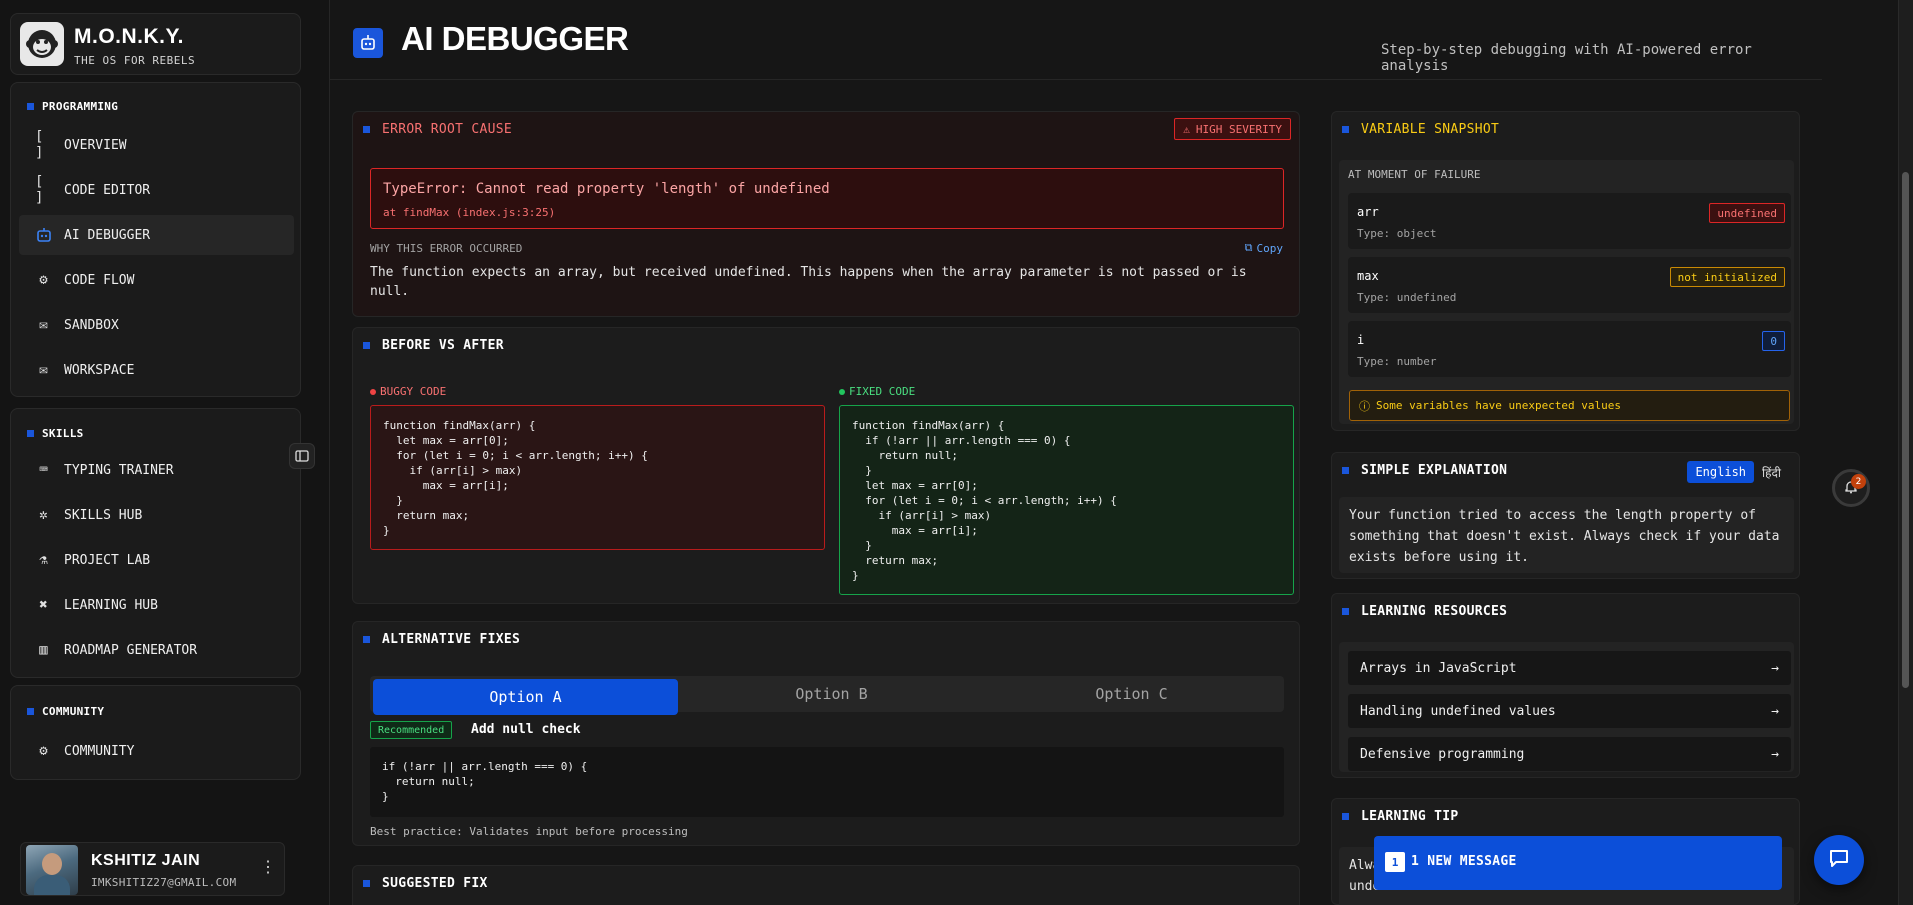 This screenshot has width=1913, height=905. Describe the element at coordinates (1569, 711) in the screenshot. I see `resource-link: Handling undefined values →` at that location.